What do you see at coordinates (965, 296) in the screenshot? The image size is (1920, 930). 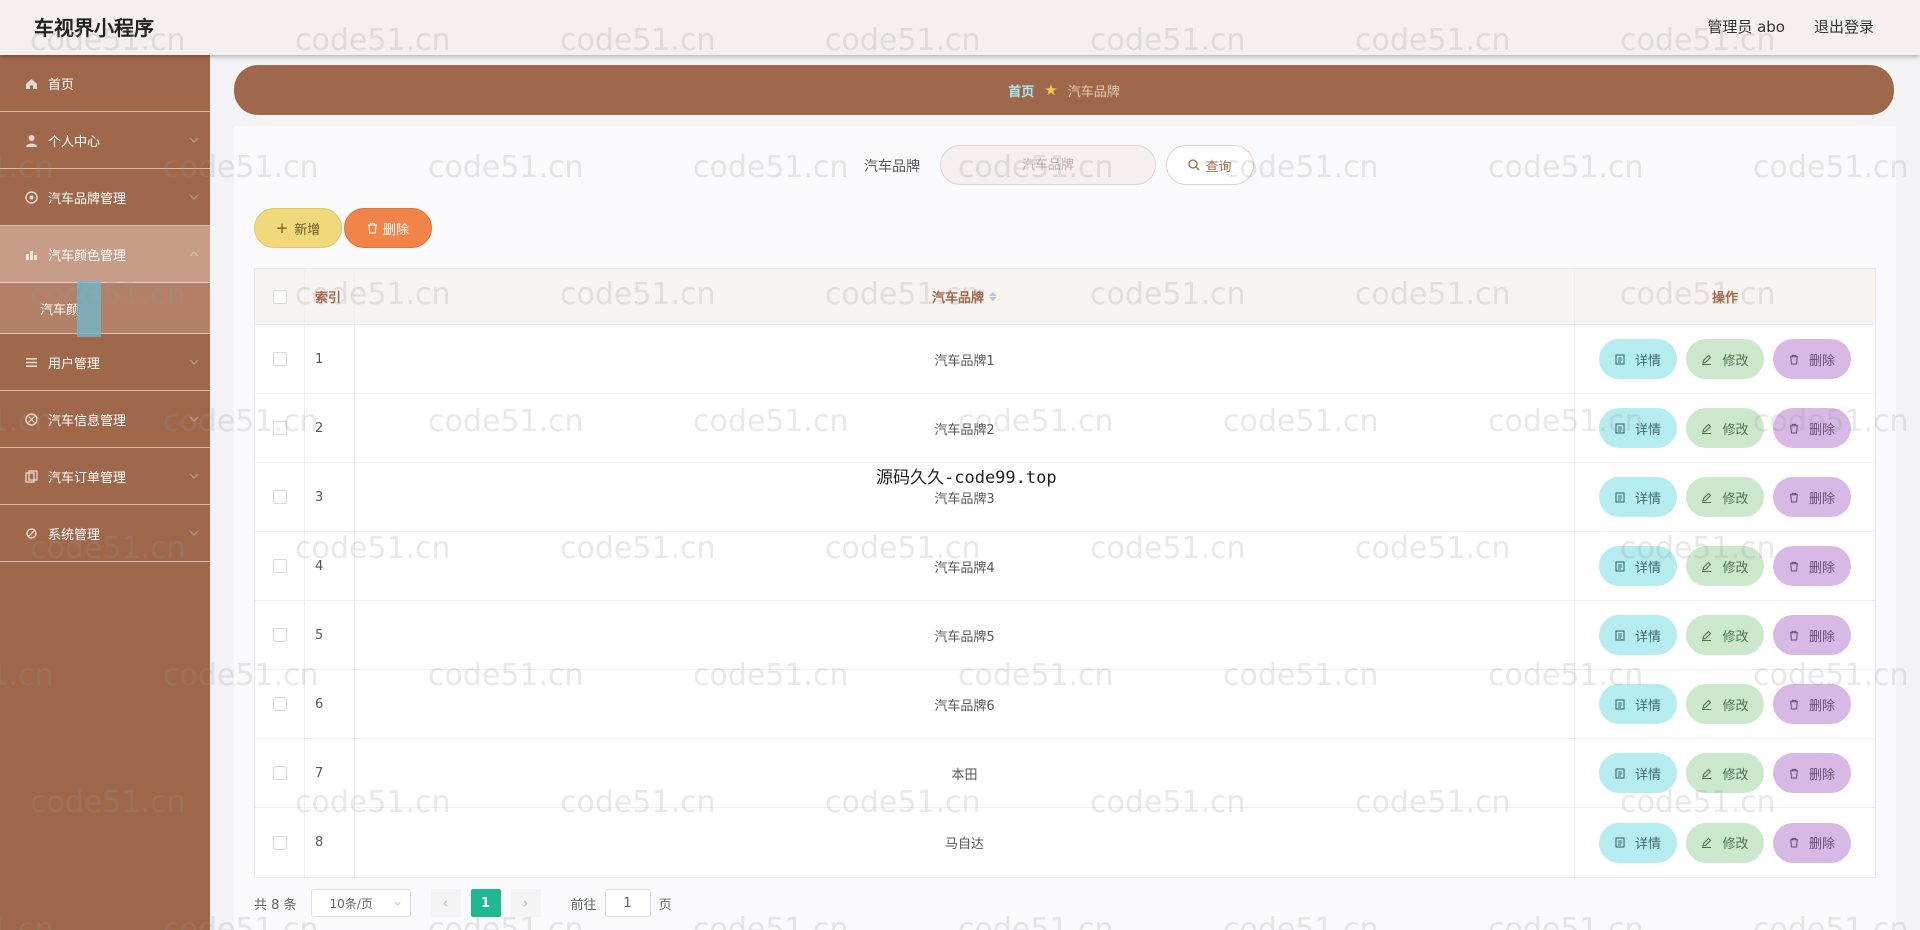 I see `header-brand-cell: 汽车品牌` at bounding box center [965, 296].